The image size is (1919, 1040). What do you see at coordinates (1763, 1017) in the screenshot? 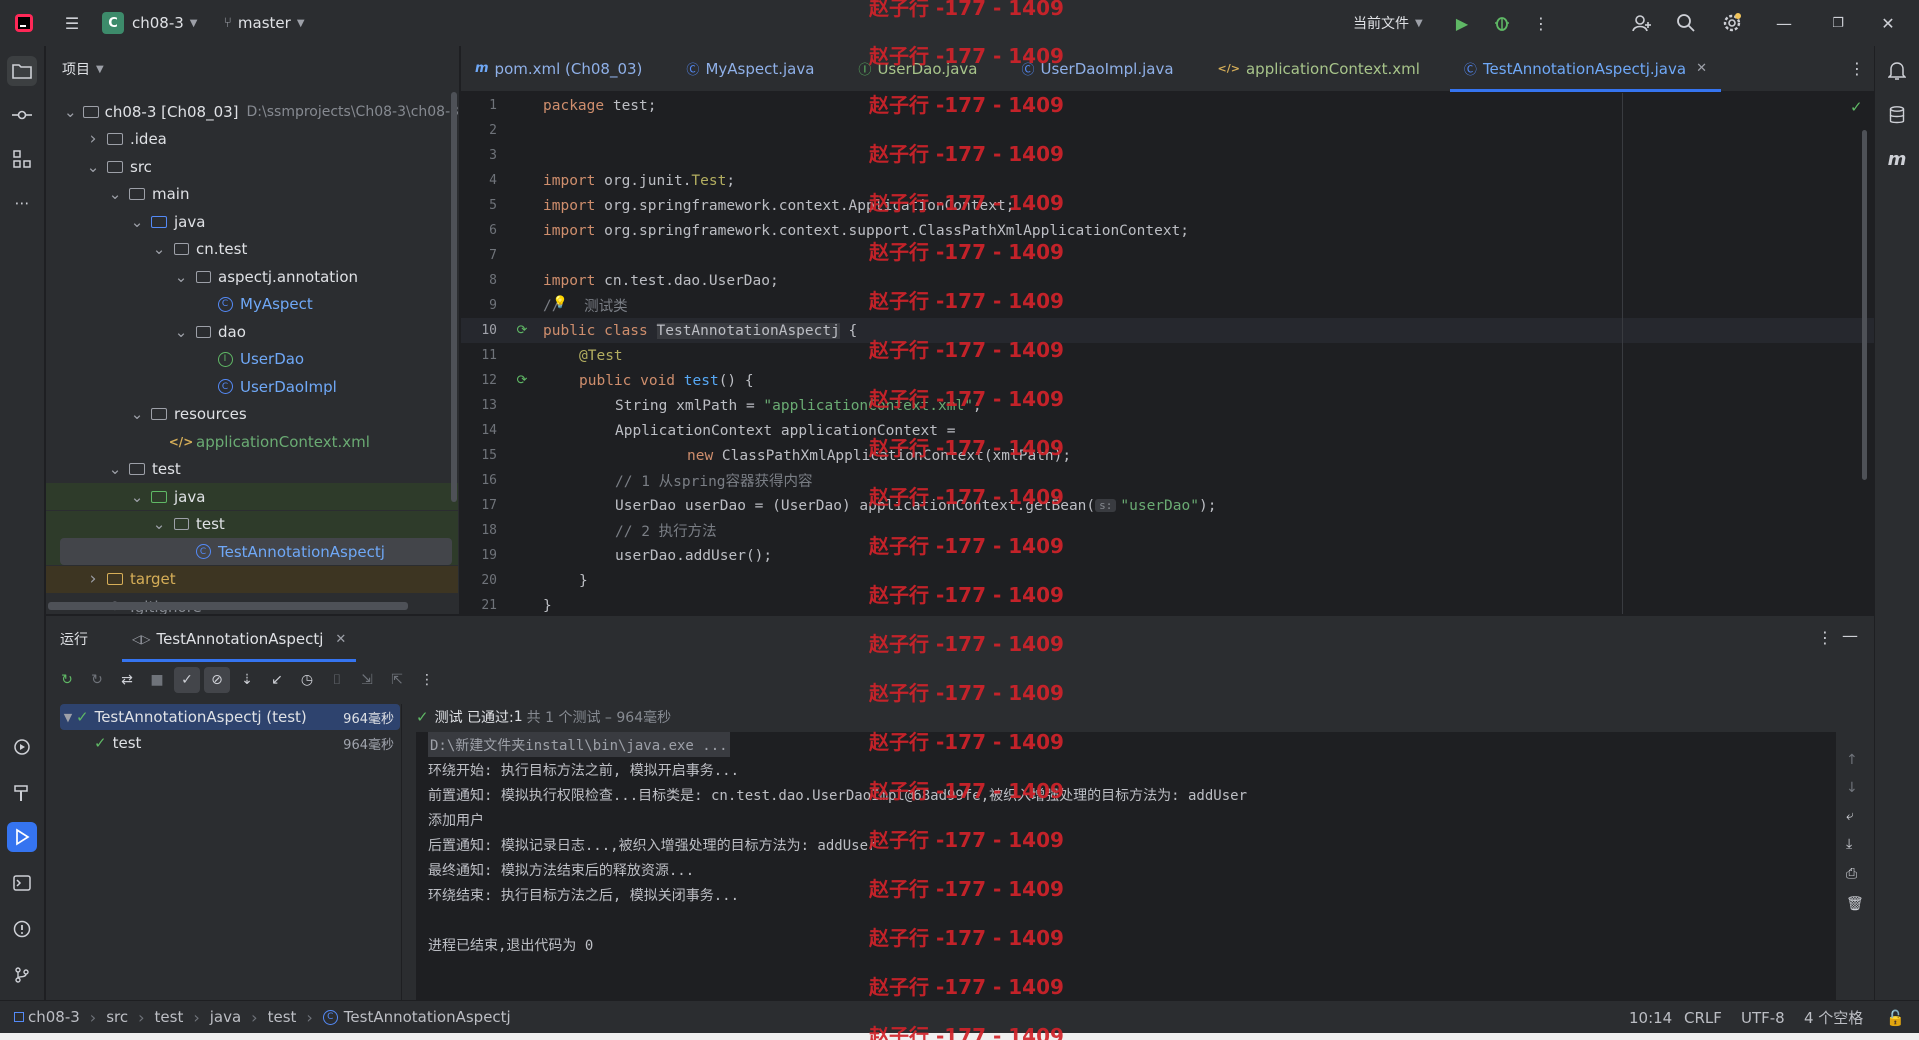
I see `file-encoding: UTF-8` at bounding box center [1763, 1017].